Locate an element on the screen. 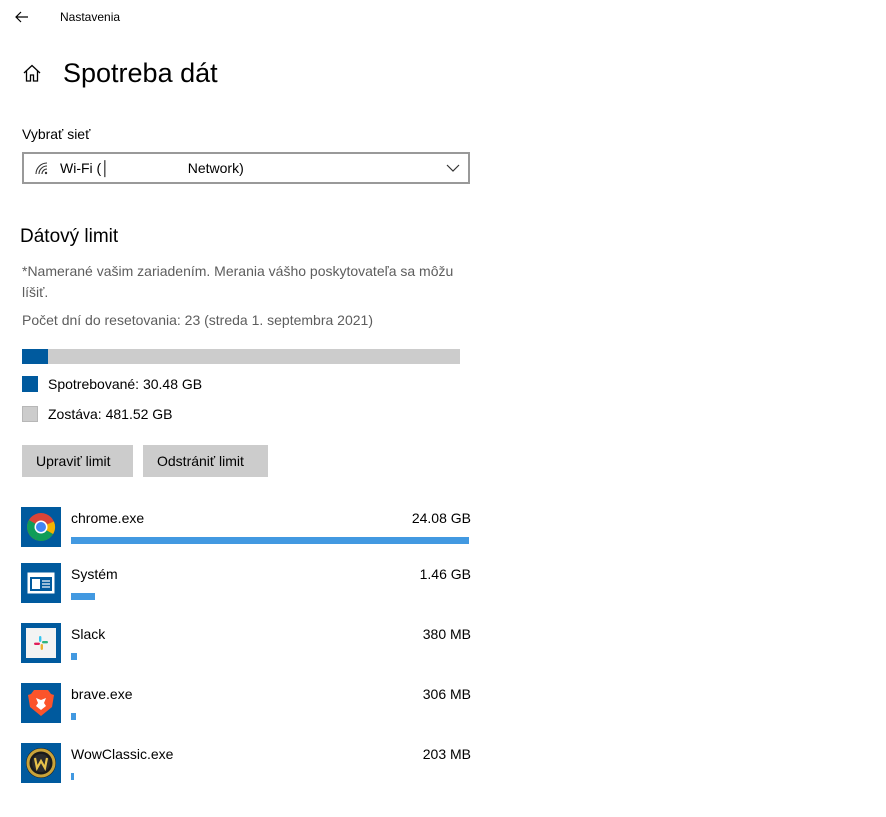 This screenshot has width=886, height=817. network-label: Vybrať sieť is located at coordinates (56, 134).